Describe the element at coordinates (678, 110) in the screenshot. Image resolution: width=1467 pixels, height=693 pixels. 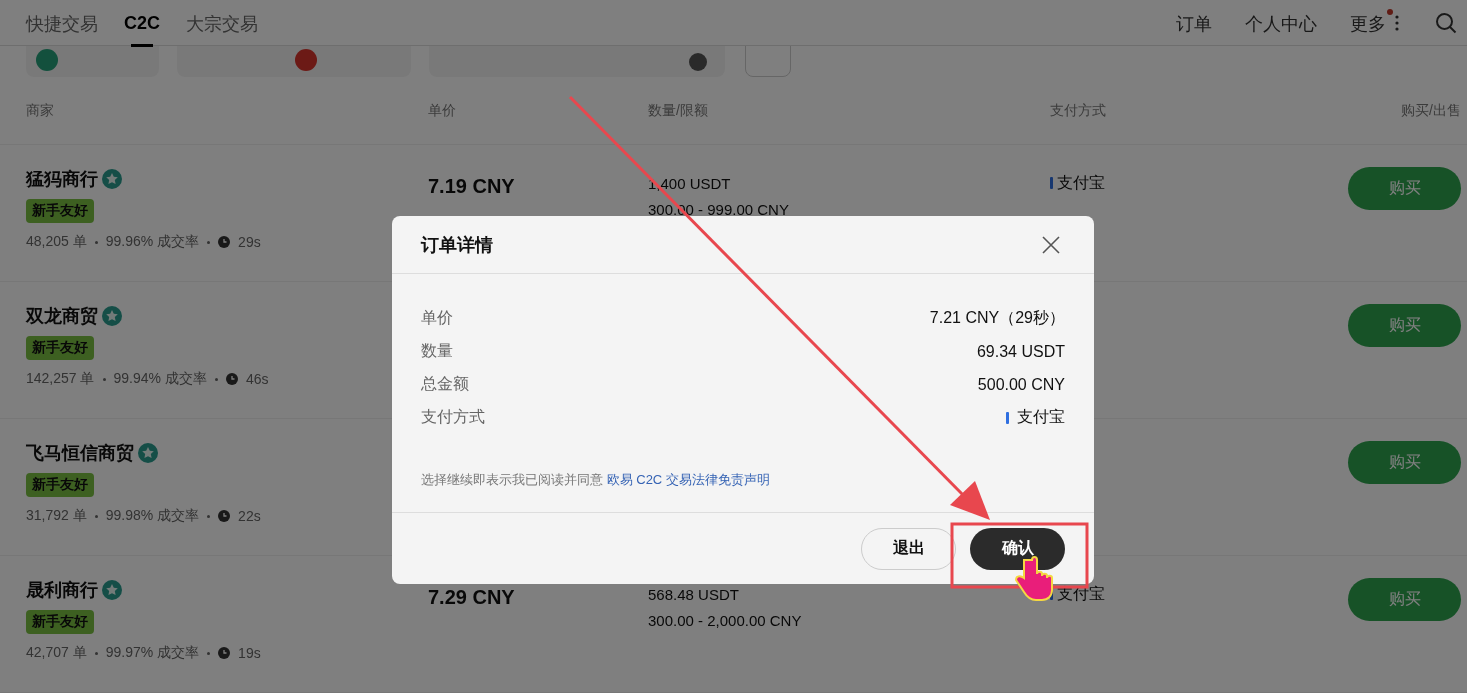
I see `column-header: 数量/限额` at that location.